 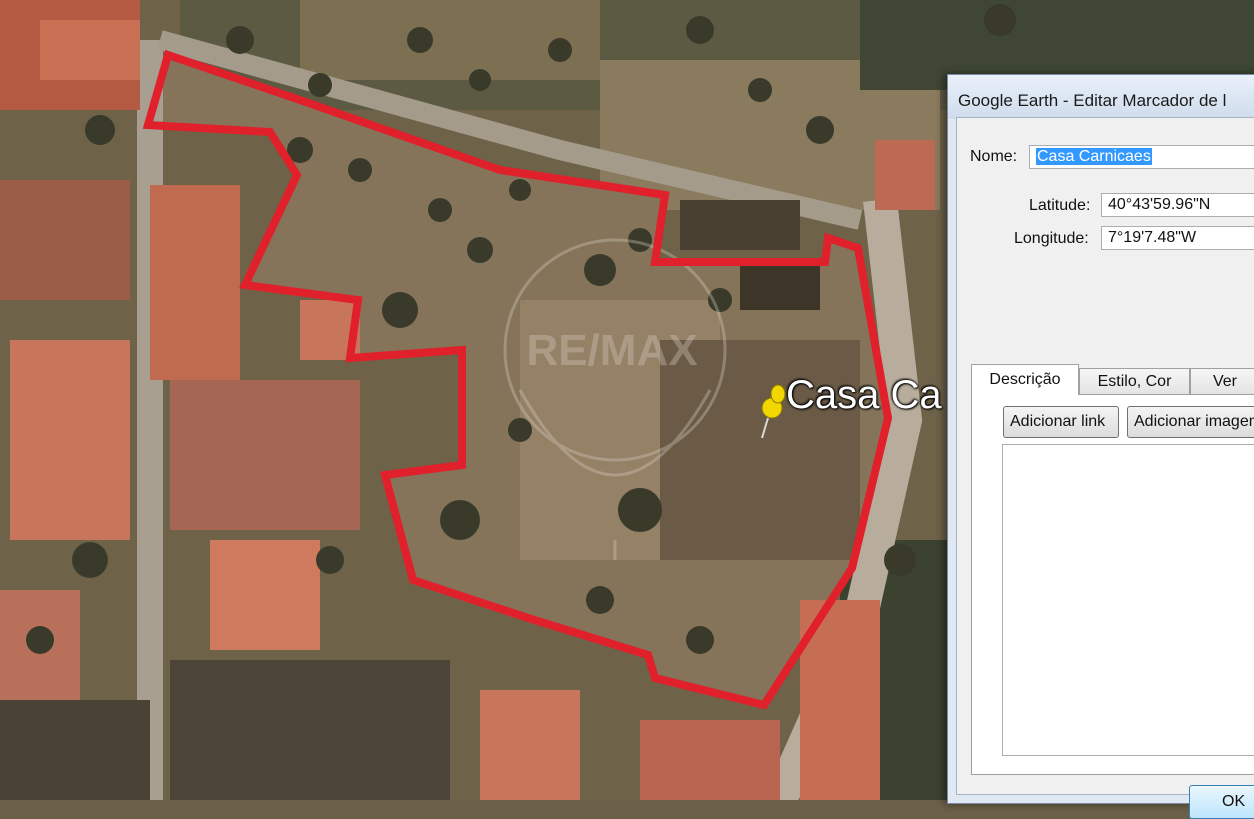 What do you see at coordinates (1128, 600) in the screenshot?
I see `description-textarea` at bounding box center [1128, 600].